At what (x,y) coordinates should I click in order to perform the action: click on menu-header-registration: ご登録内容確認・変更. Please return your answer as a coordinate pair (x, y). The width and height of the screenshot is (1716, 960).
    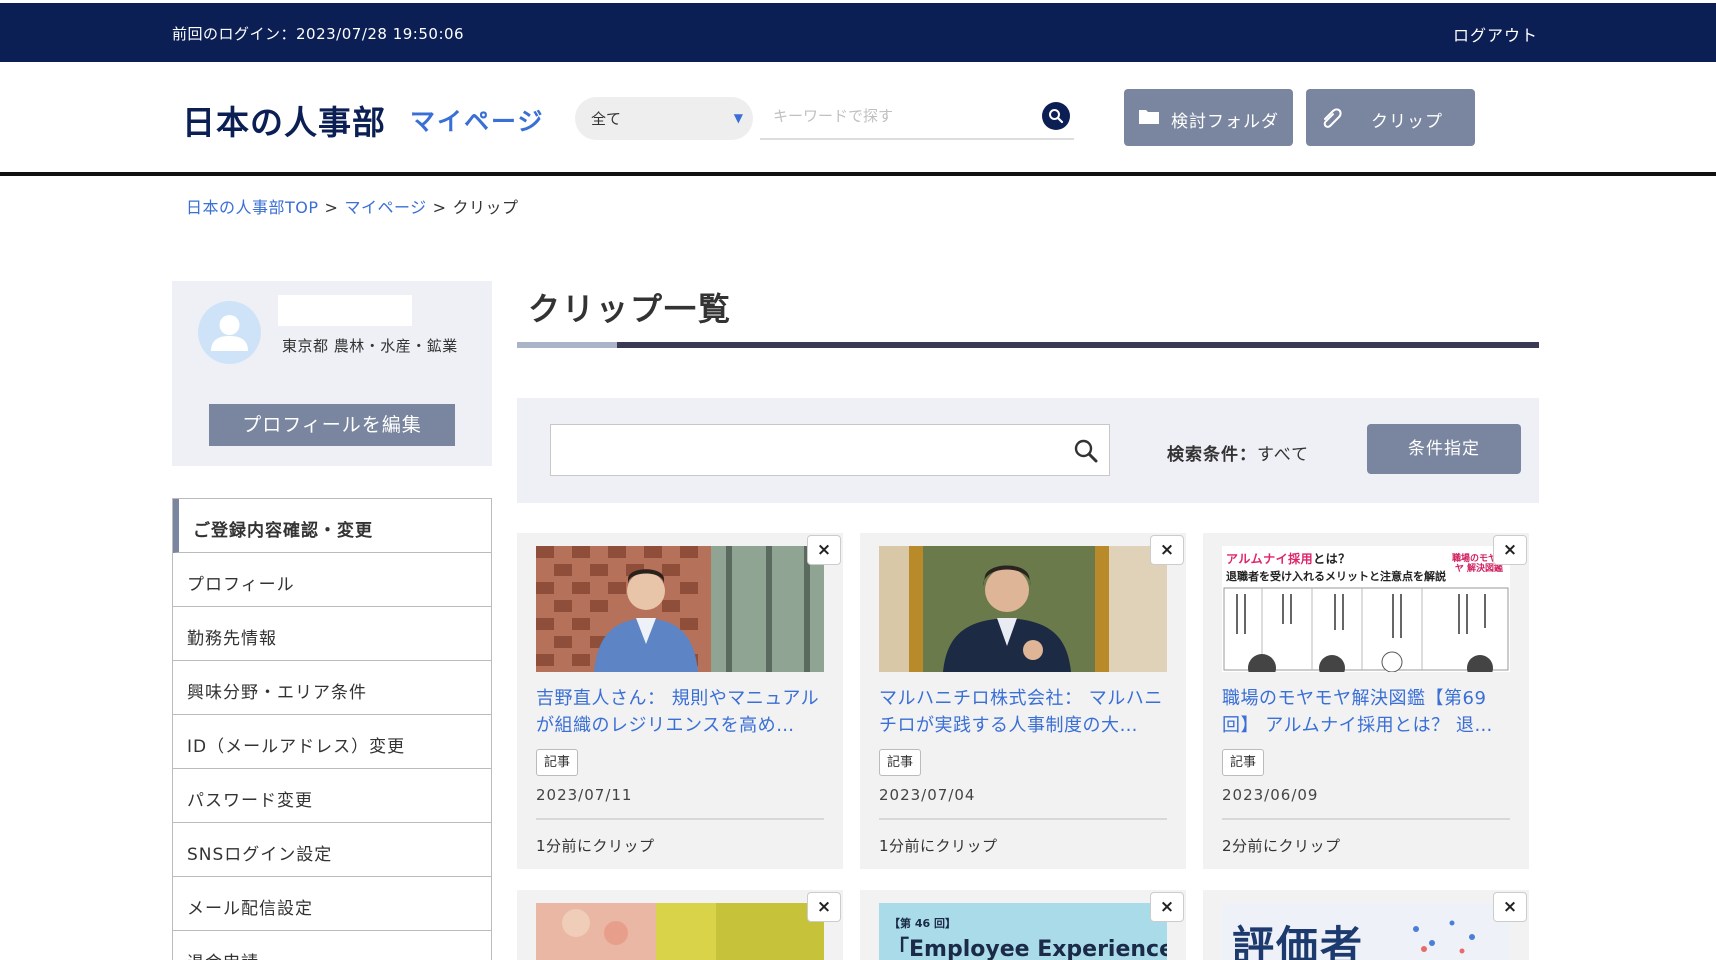
    Looking at the image, I should click on (332, 526).